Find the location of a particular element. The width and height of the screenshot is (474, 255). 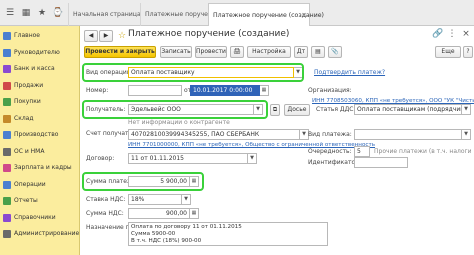

sidebar-item: Покупки is located at coordinates (40, 102).